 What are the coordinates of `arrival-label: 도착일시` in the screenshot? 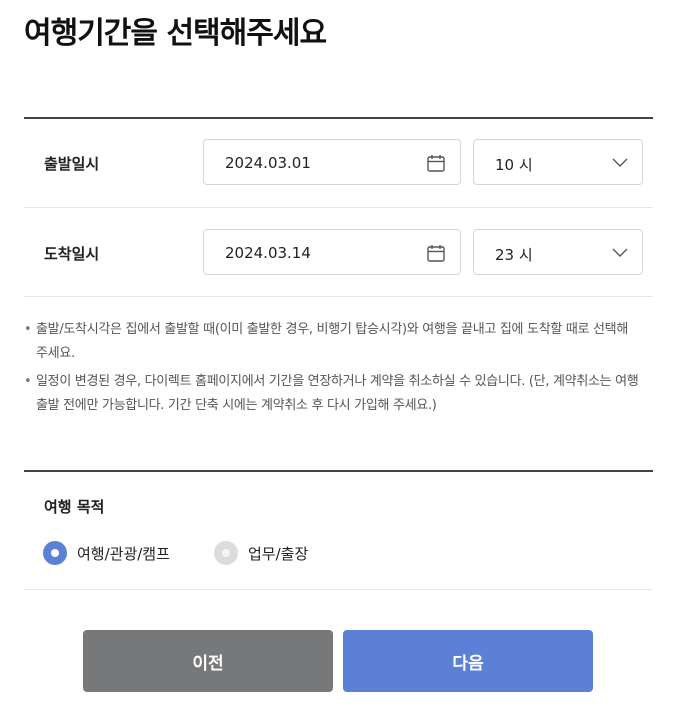 It's located at (72, 254).